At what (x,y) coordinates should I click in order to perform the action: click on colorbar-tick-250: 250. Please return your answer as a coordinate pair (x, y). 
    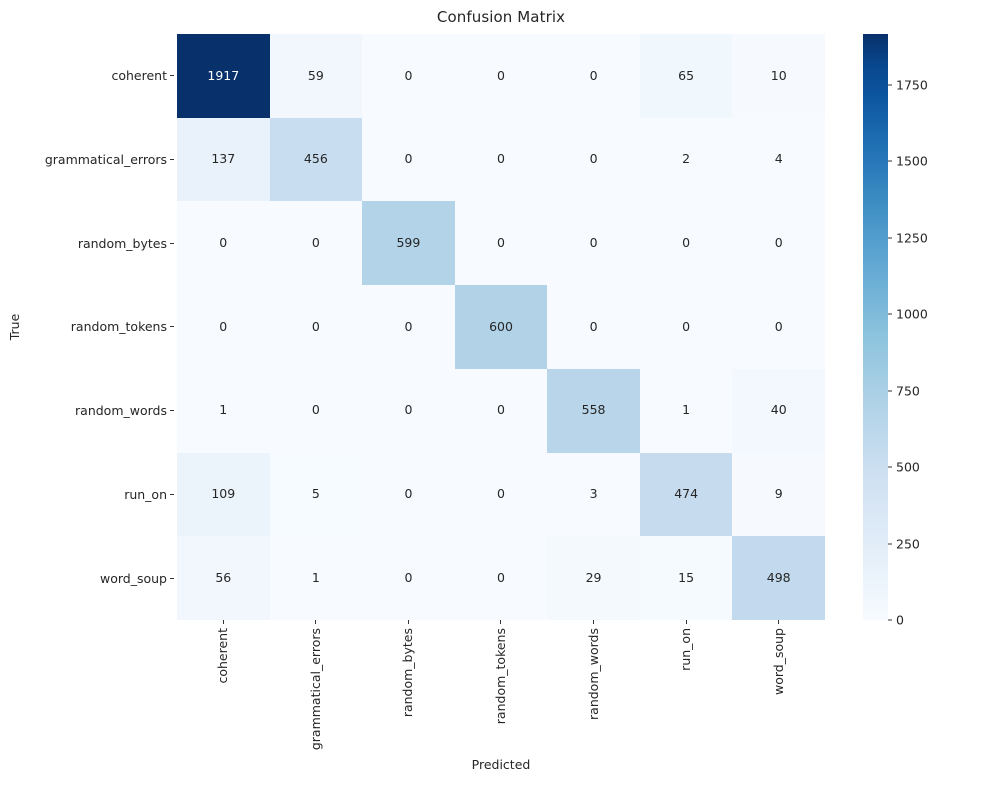
    Looking at the image, I should click on (904, 543).